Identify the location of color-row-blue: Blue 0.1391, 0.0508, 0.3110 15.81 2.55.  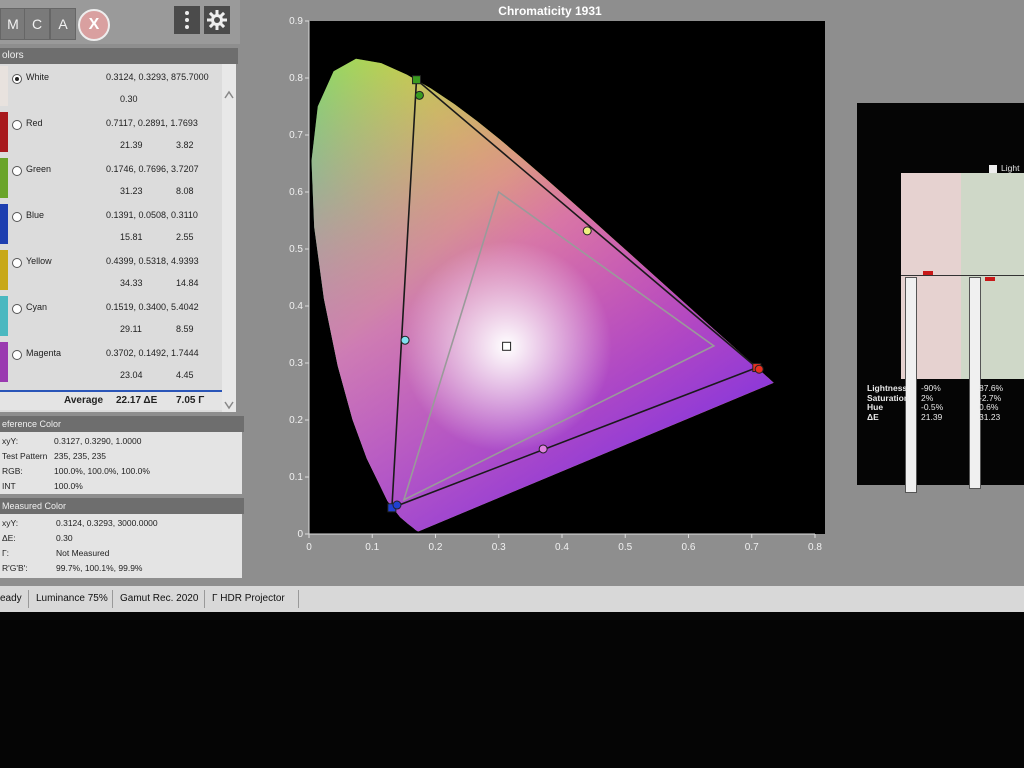
(111, 225).